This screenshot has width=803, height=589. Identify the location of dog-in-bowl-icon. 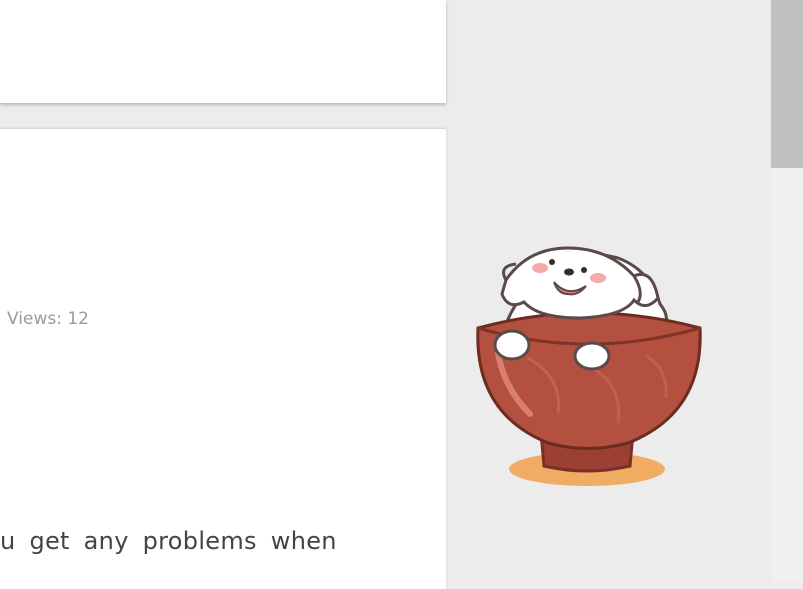
(589, 366).